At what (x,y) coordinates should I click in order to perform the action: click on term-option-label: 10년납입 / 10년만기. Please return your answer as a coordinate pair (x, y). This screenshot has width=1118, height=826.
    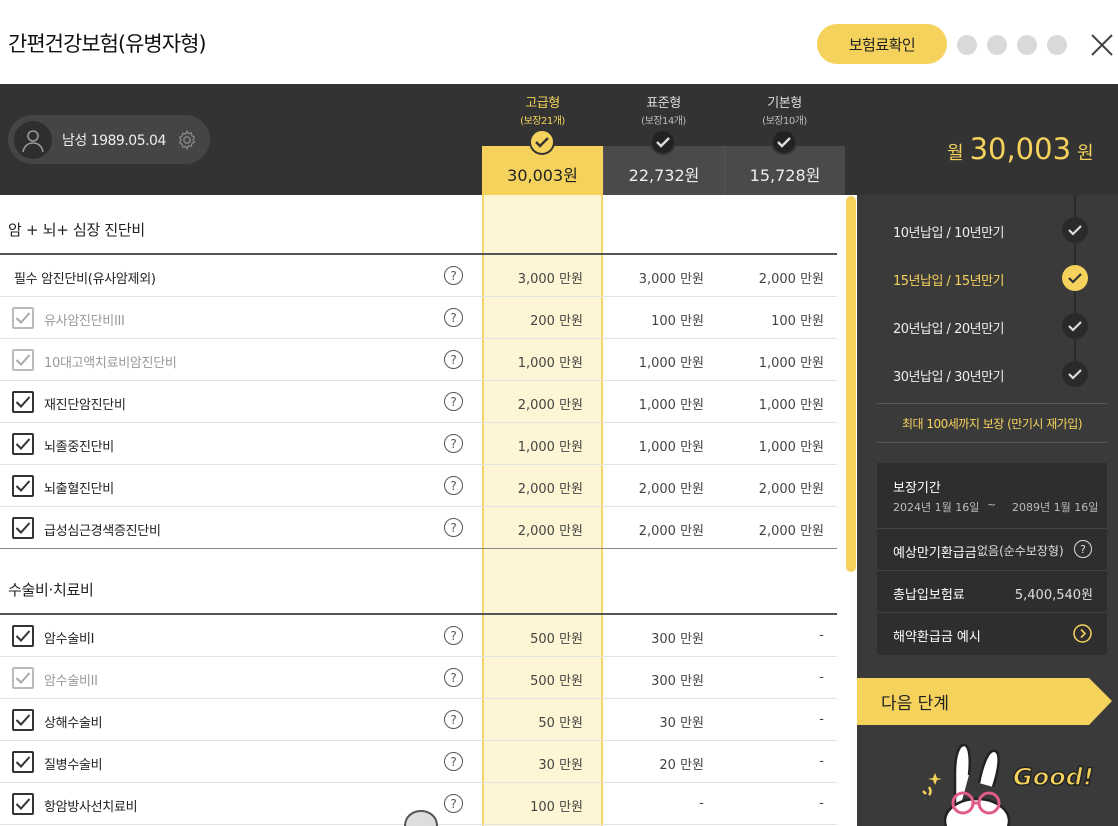
    Looking at the image, I should click on (949, 231).